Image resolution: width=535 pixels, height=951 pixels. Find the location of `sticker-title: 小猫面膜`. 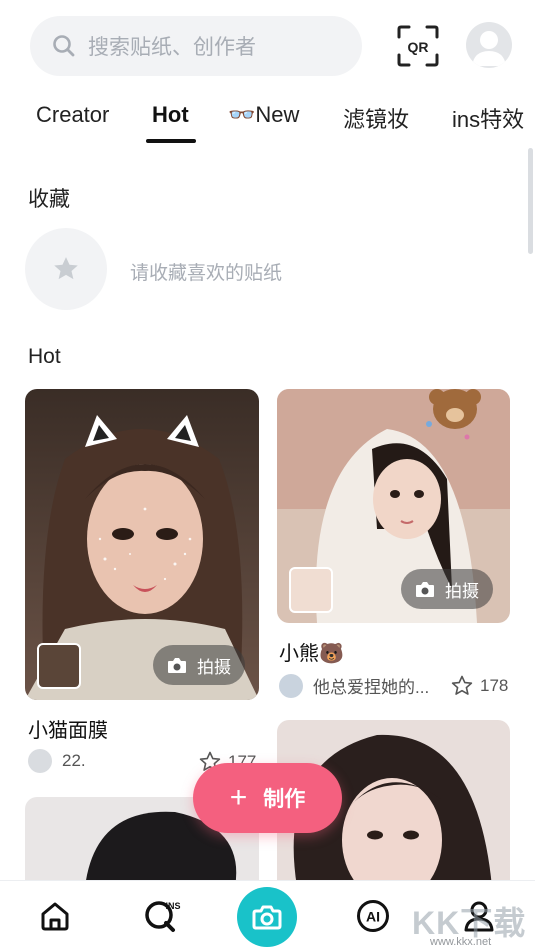

sticker-title: 小猫面膜 is located at coordinates (68, 731).